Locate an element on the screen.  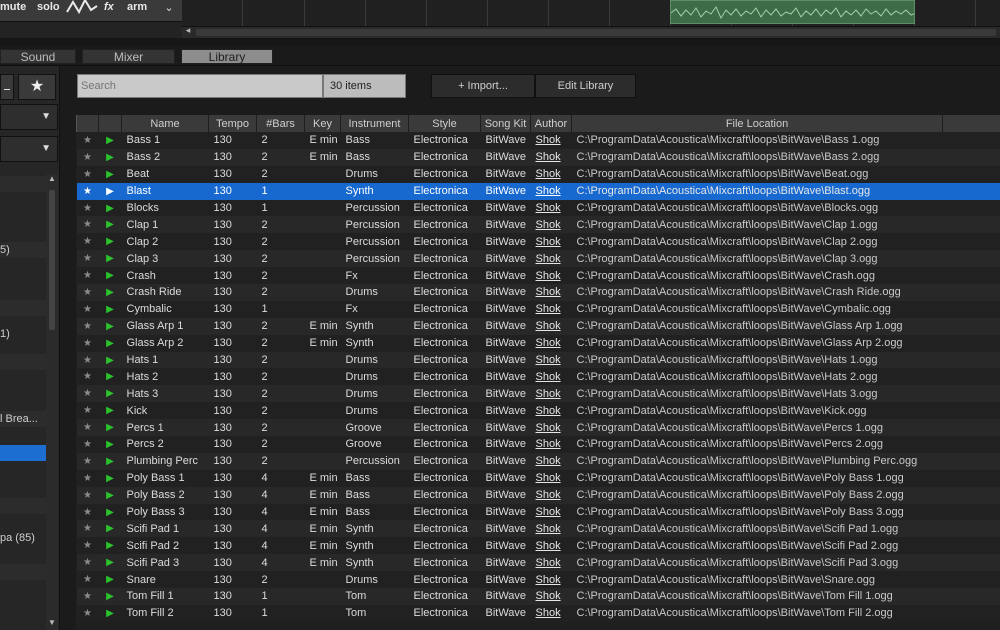
tab-library: Library is located at coordinates (227, 56).